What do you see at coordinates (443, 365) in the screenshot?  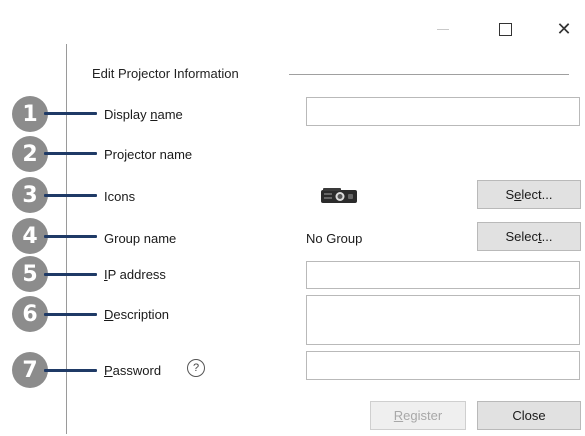 I see `password-input` at bounding box center [443, 365].